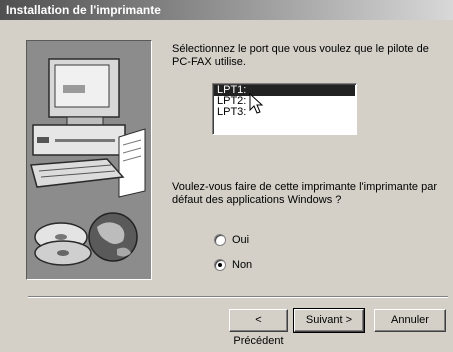 The height and width of the screenshot is (352, 453). I want to click on cancel-button: Annuler, so click(410, 320).